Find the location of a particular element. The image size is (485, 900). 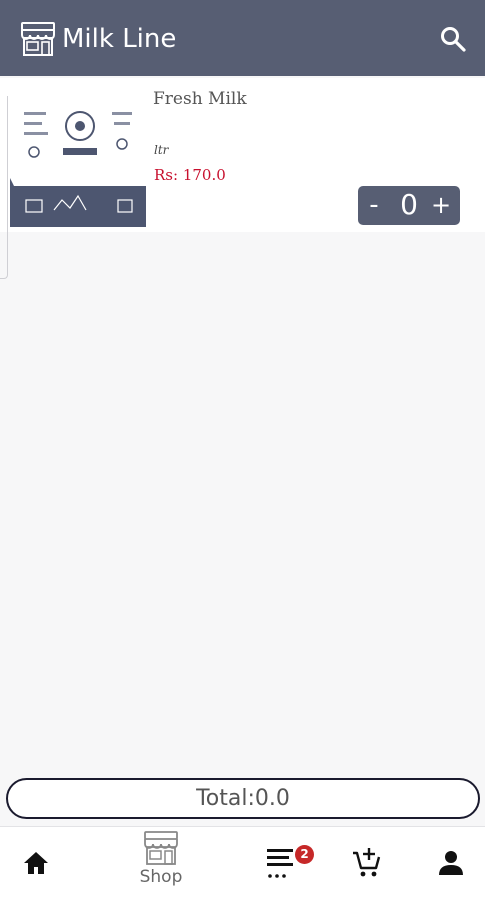

product-price: Rs: 170.0 is located at coordinates (190, 175).